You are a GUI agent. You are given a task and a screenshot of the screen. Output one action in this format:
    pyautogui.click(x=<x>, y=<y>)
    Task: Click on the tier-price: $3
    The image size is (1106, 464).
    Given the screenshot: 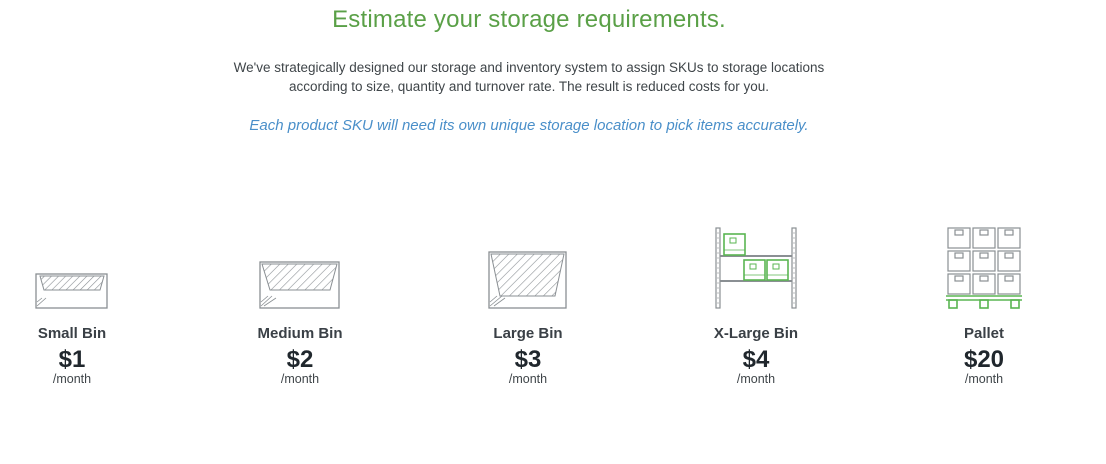 What is the action you would take?
    pyautogui.click(x=528, y=359)
    